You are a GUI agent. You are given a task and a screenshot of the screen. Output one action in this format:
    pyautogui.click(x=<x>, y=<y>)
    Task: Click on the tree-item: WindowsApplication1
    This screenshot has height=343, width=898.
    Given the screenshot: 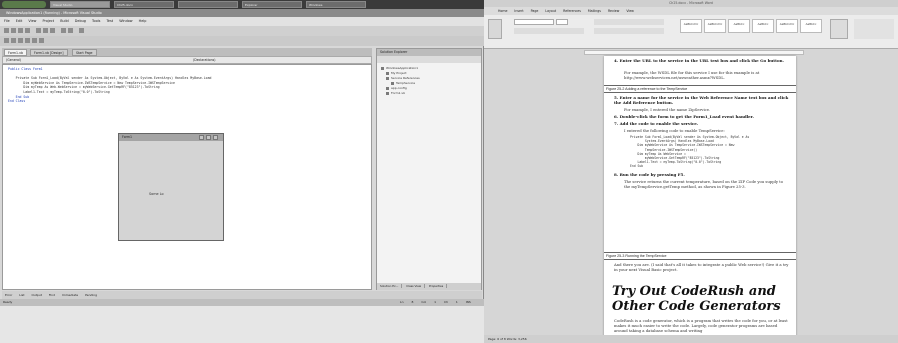 What is the action you would take?
    pyautogui.click(x=399, y=68)
    